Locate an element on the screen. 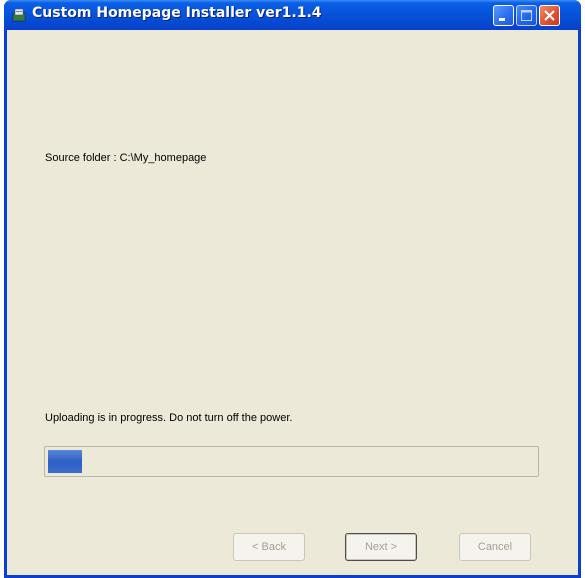  maximize-icon is located at coordinates (526, 15).